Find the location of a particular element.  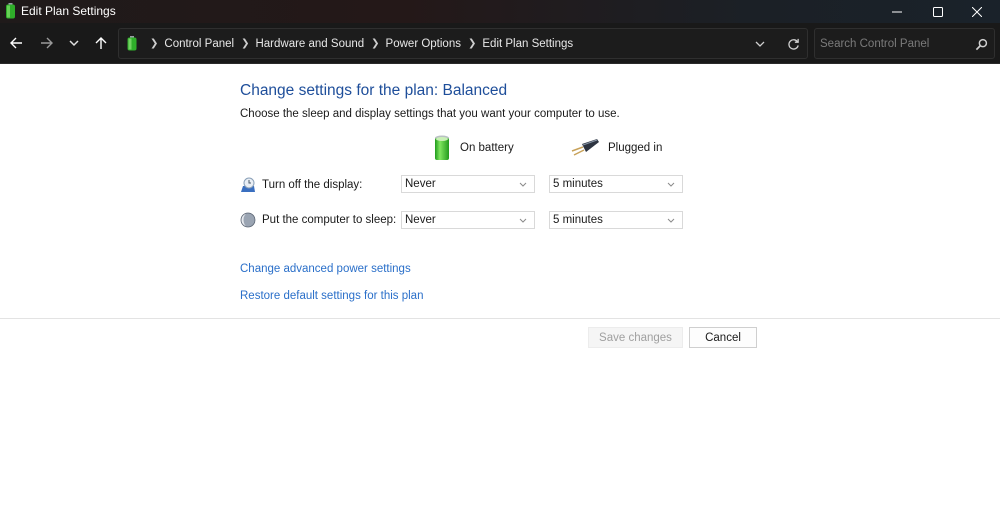

close-icon is located at coordinates (977, 11).